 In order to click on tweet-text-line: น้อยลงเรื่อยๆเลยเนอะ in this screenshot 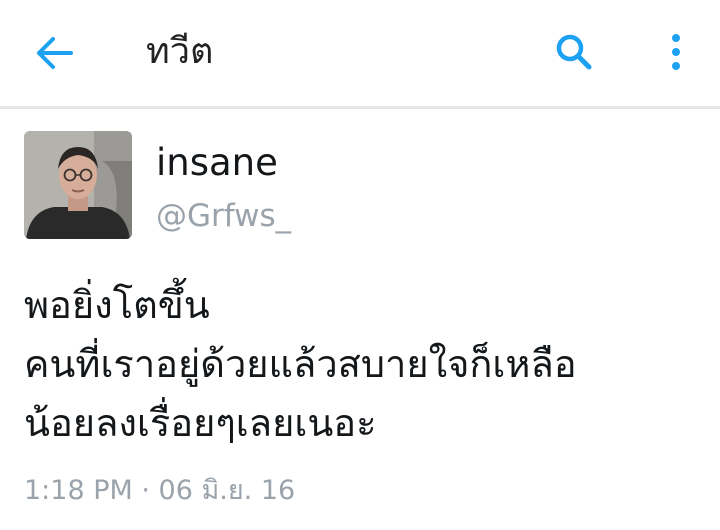, I will do `click(200, 423)`.